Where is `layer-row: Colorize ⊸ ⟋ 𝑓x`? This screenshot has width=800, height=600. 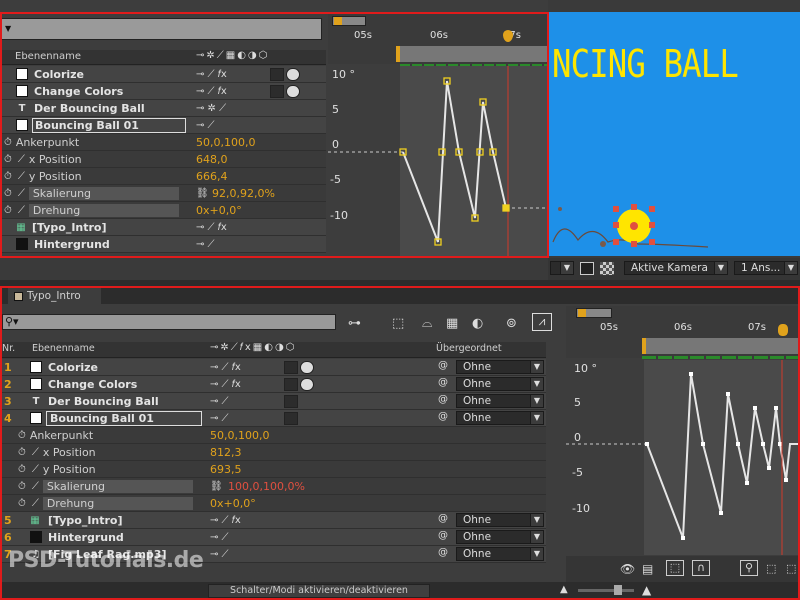 layer-row: Colorize ⊸ ⟋ 𝑓x is located at coordinates (163, 74).